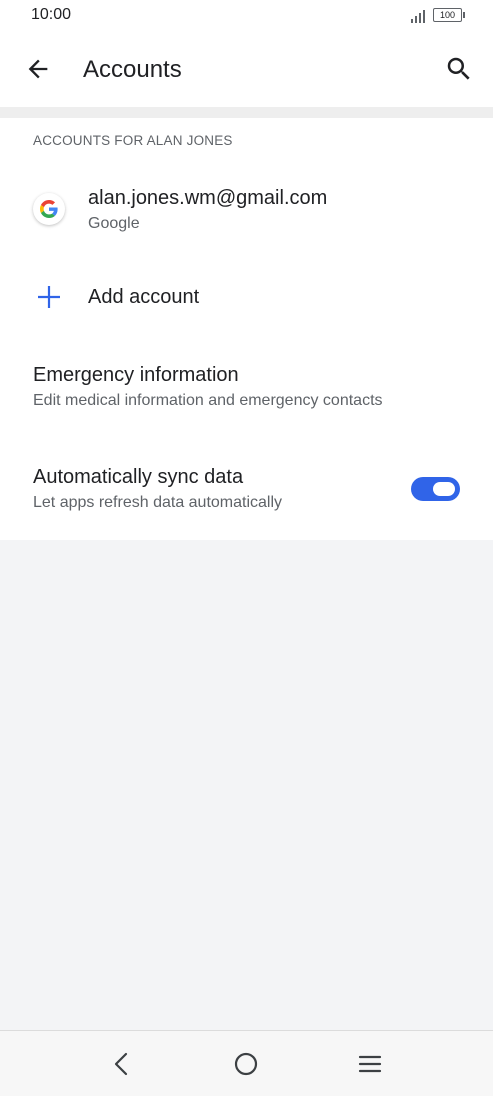  I want to click on auto-sync-subtitle: Let apps refresh data automatically, so click(158, 502).